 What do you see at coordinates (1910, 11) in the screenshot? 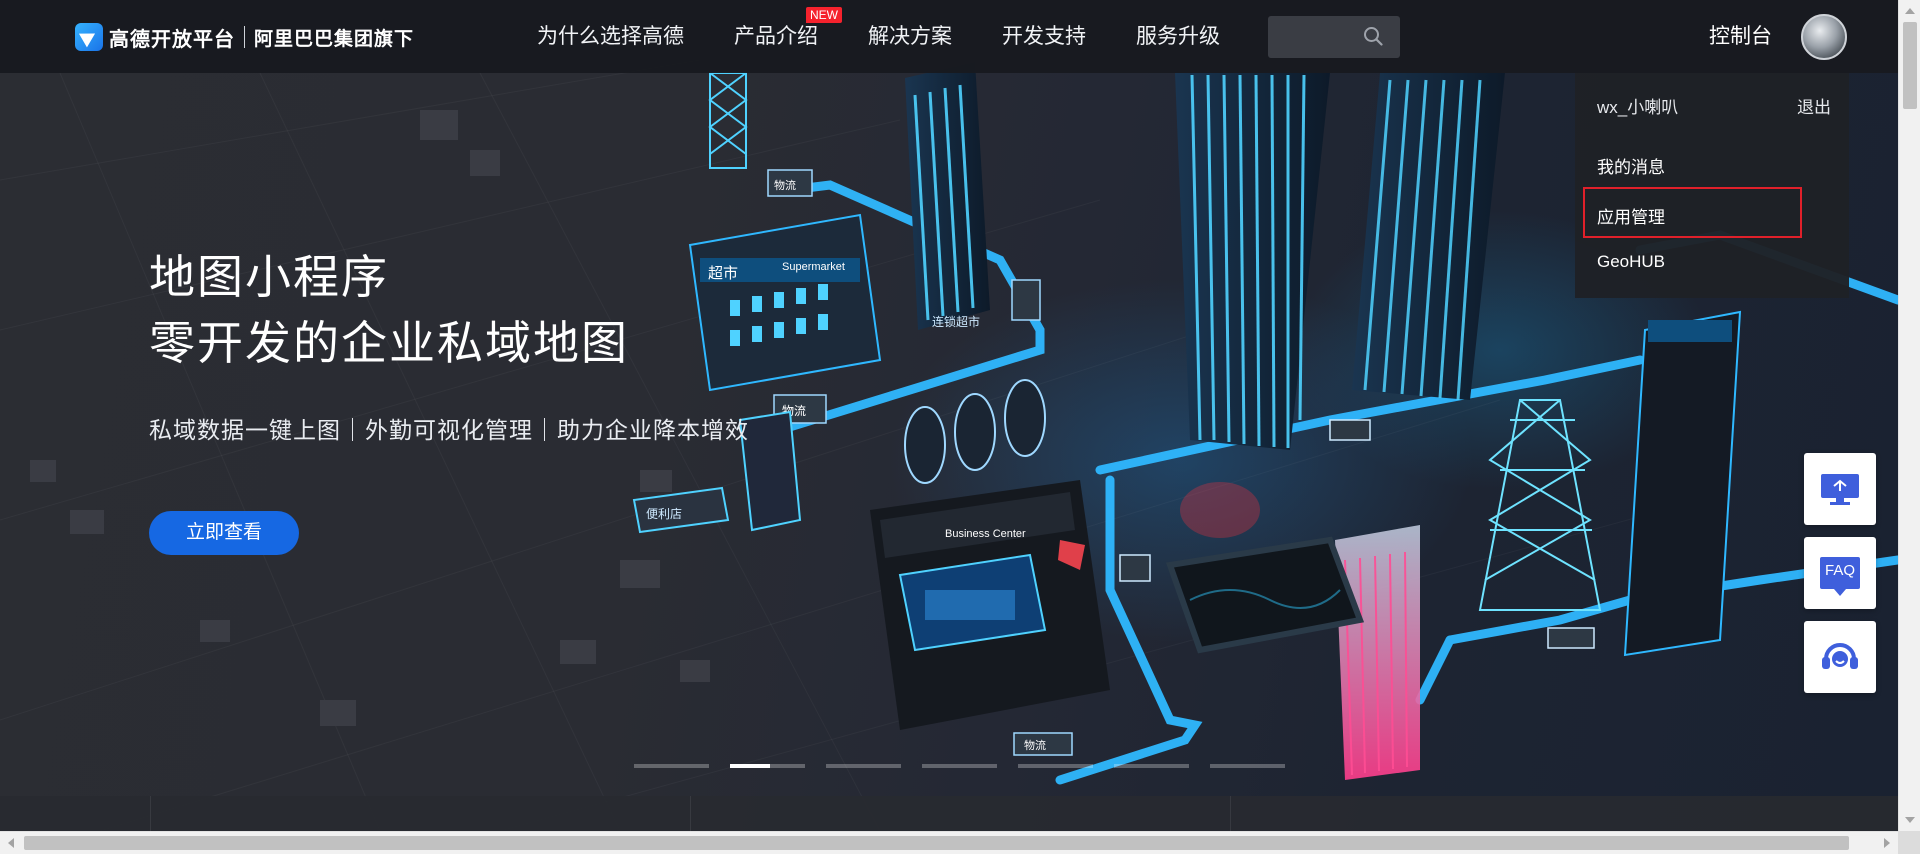
I see `scroll-up-icon` at bounding box center [1910, 11].